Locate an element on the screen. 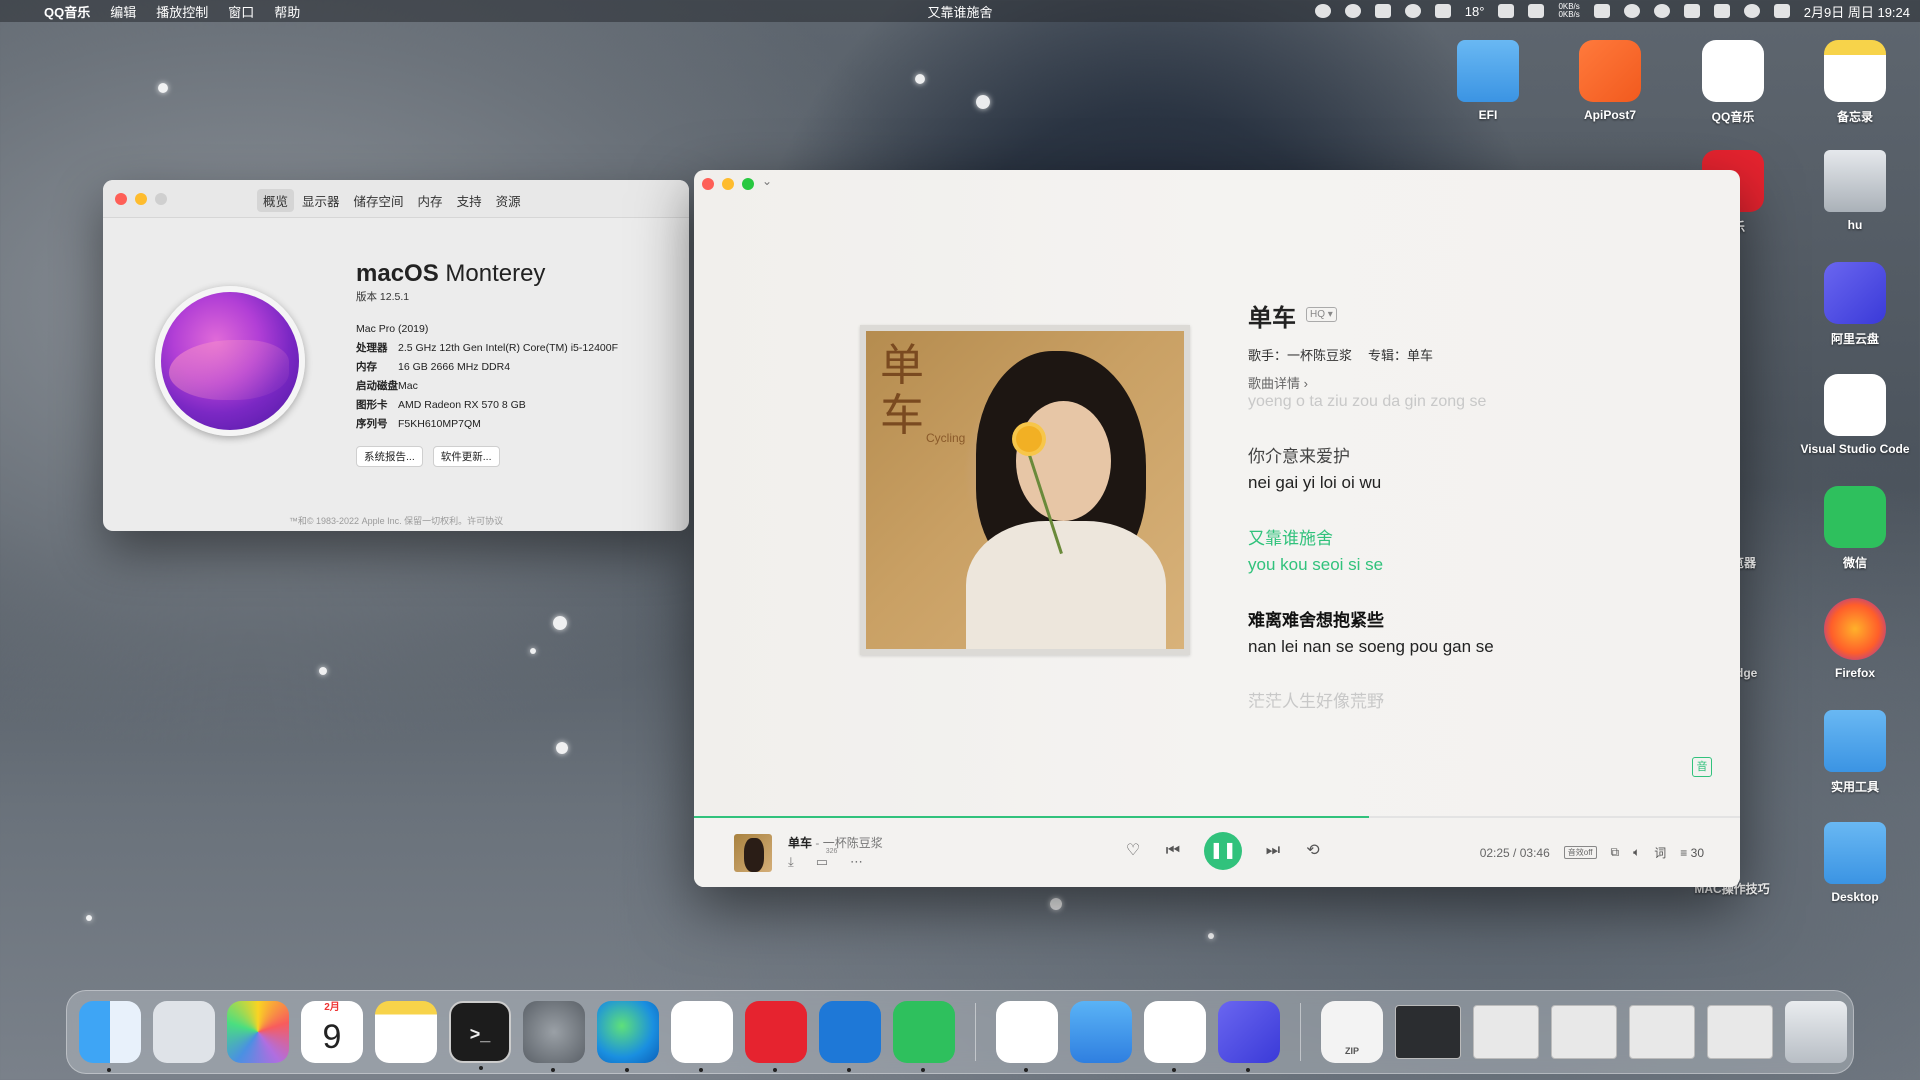 This screenshot has width=1920, height=1080. desktop-icon-efi: EFI is located at coordinates (1488, 81).